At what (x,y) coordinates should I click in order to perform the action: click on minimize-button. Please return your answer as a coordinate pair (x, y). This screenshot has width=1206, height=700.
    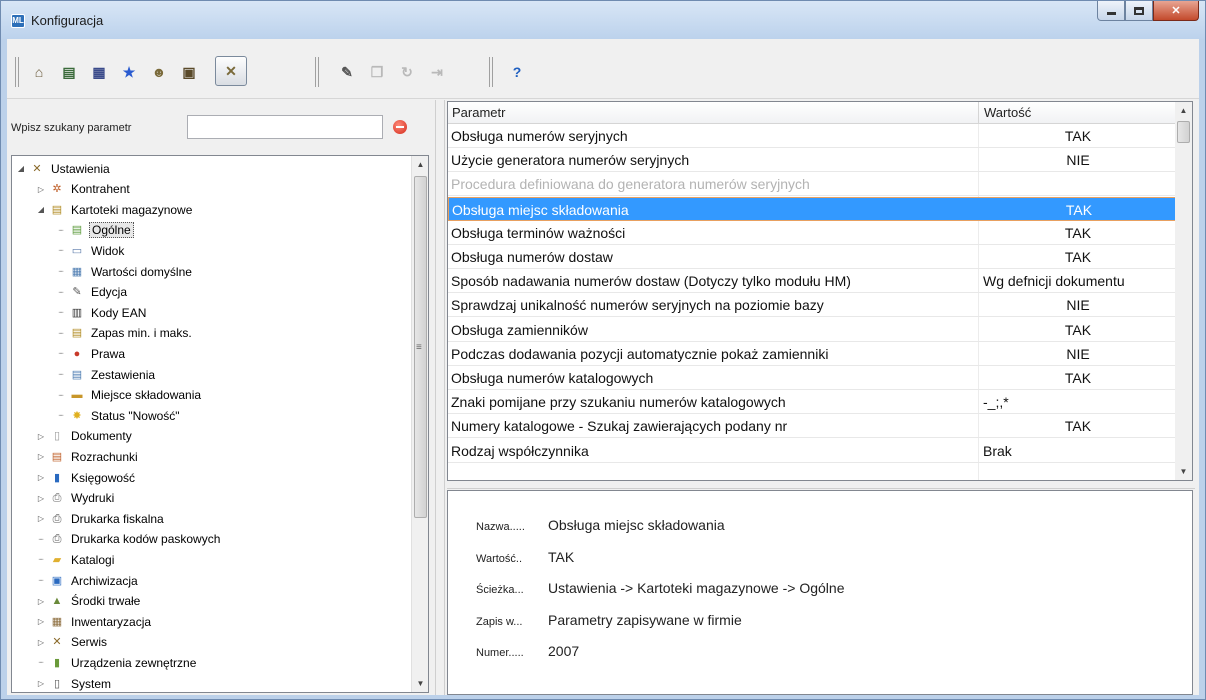
    Looking at the image, I should click on (1111, 11).